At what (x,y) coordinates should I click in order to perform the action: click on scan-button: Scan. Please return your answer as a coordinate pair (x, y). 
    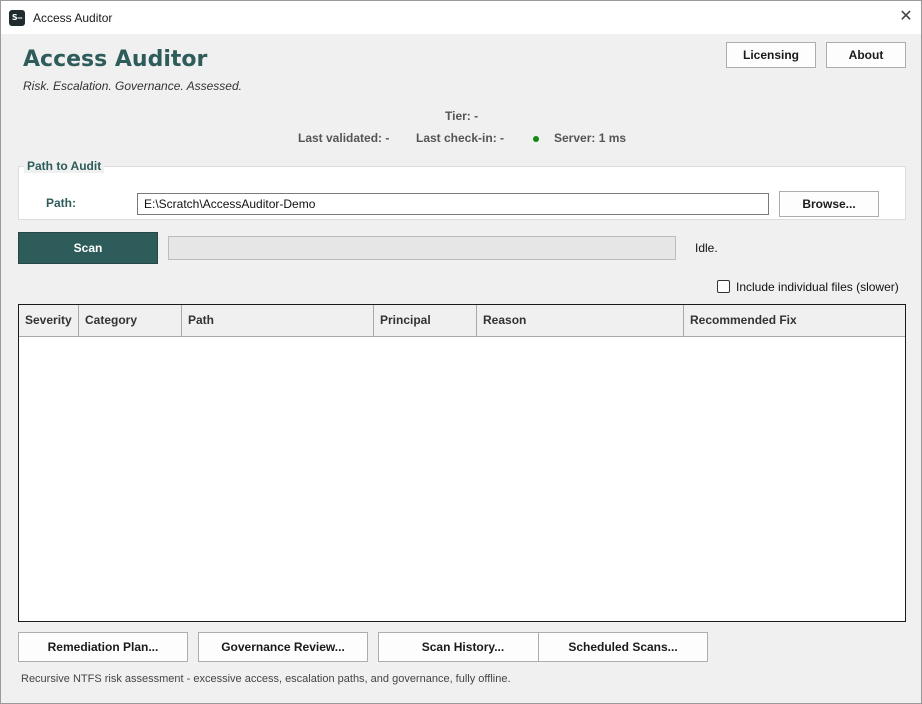
    Looking at the image, I should click on (88, 248).